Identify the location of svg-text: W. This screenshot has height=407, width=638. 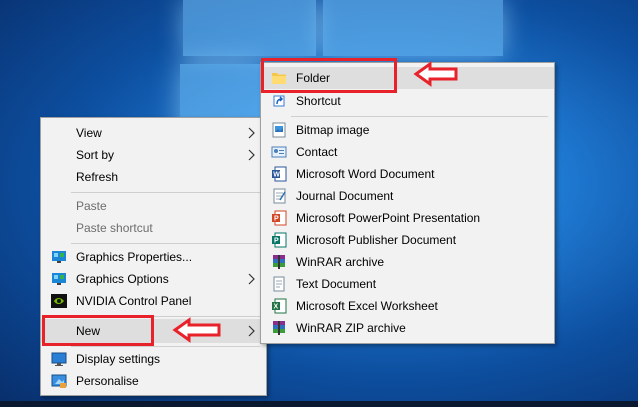
(276, 175).